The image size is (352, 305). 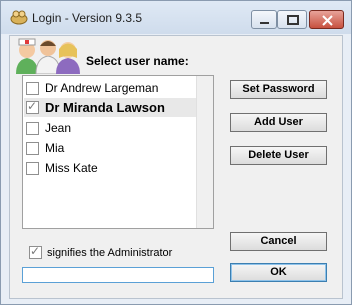 I want to click on admin-checkbox: ✓, so click(x=32, y=106).